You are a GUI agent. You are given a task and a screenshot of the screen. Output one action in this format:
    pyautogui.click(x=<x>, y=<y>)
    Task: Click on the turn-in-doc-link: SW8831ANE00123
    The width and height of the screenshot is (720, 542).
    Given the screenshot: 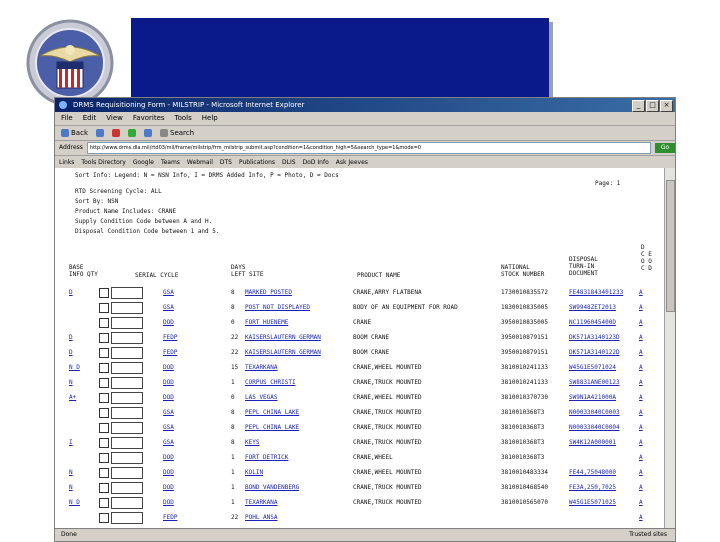 What is the action you would take?
    pyautogui.click(x=594, y=382)
    